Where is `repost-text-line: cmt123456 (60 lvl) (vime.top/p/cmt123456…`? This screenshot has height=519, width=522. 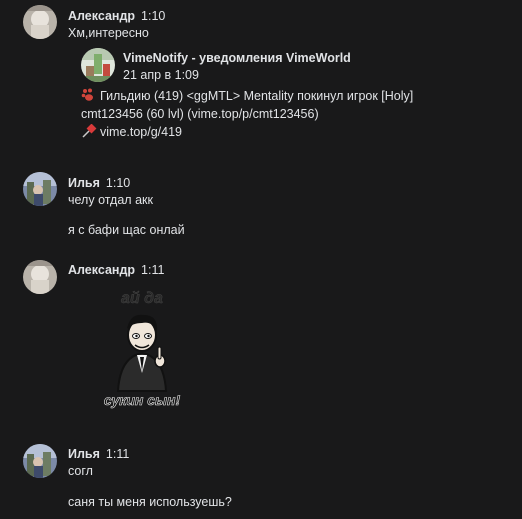 repost-text-line: cmt123456 (60 lvl) (vime.top/p/cmt123456… is located at coordinates (200, 114).